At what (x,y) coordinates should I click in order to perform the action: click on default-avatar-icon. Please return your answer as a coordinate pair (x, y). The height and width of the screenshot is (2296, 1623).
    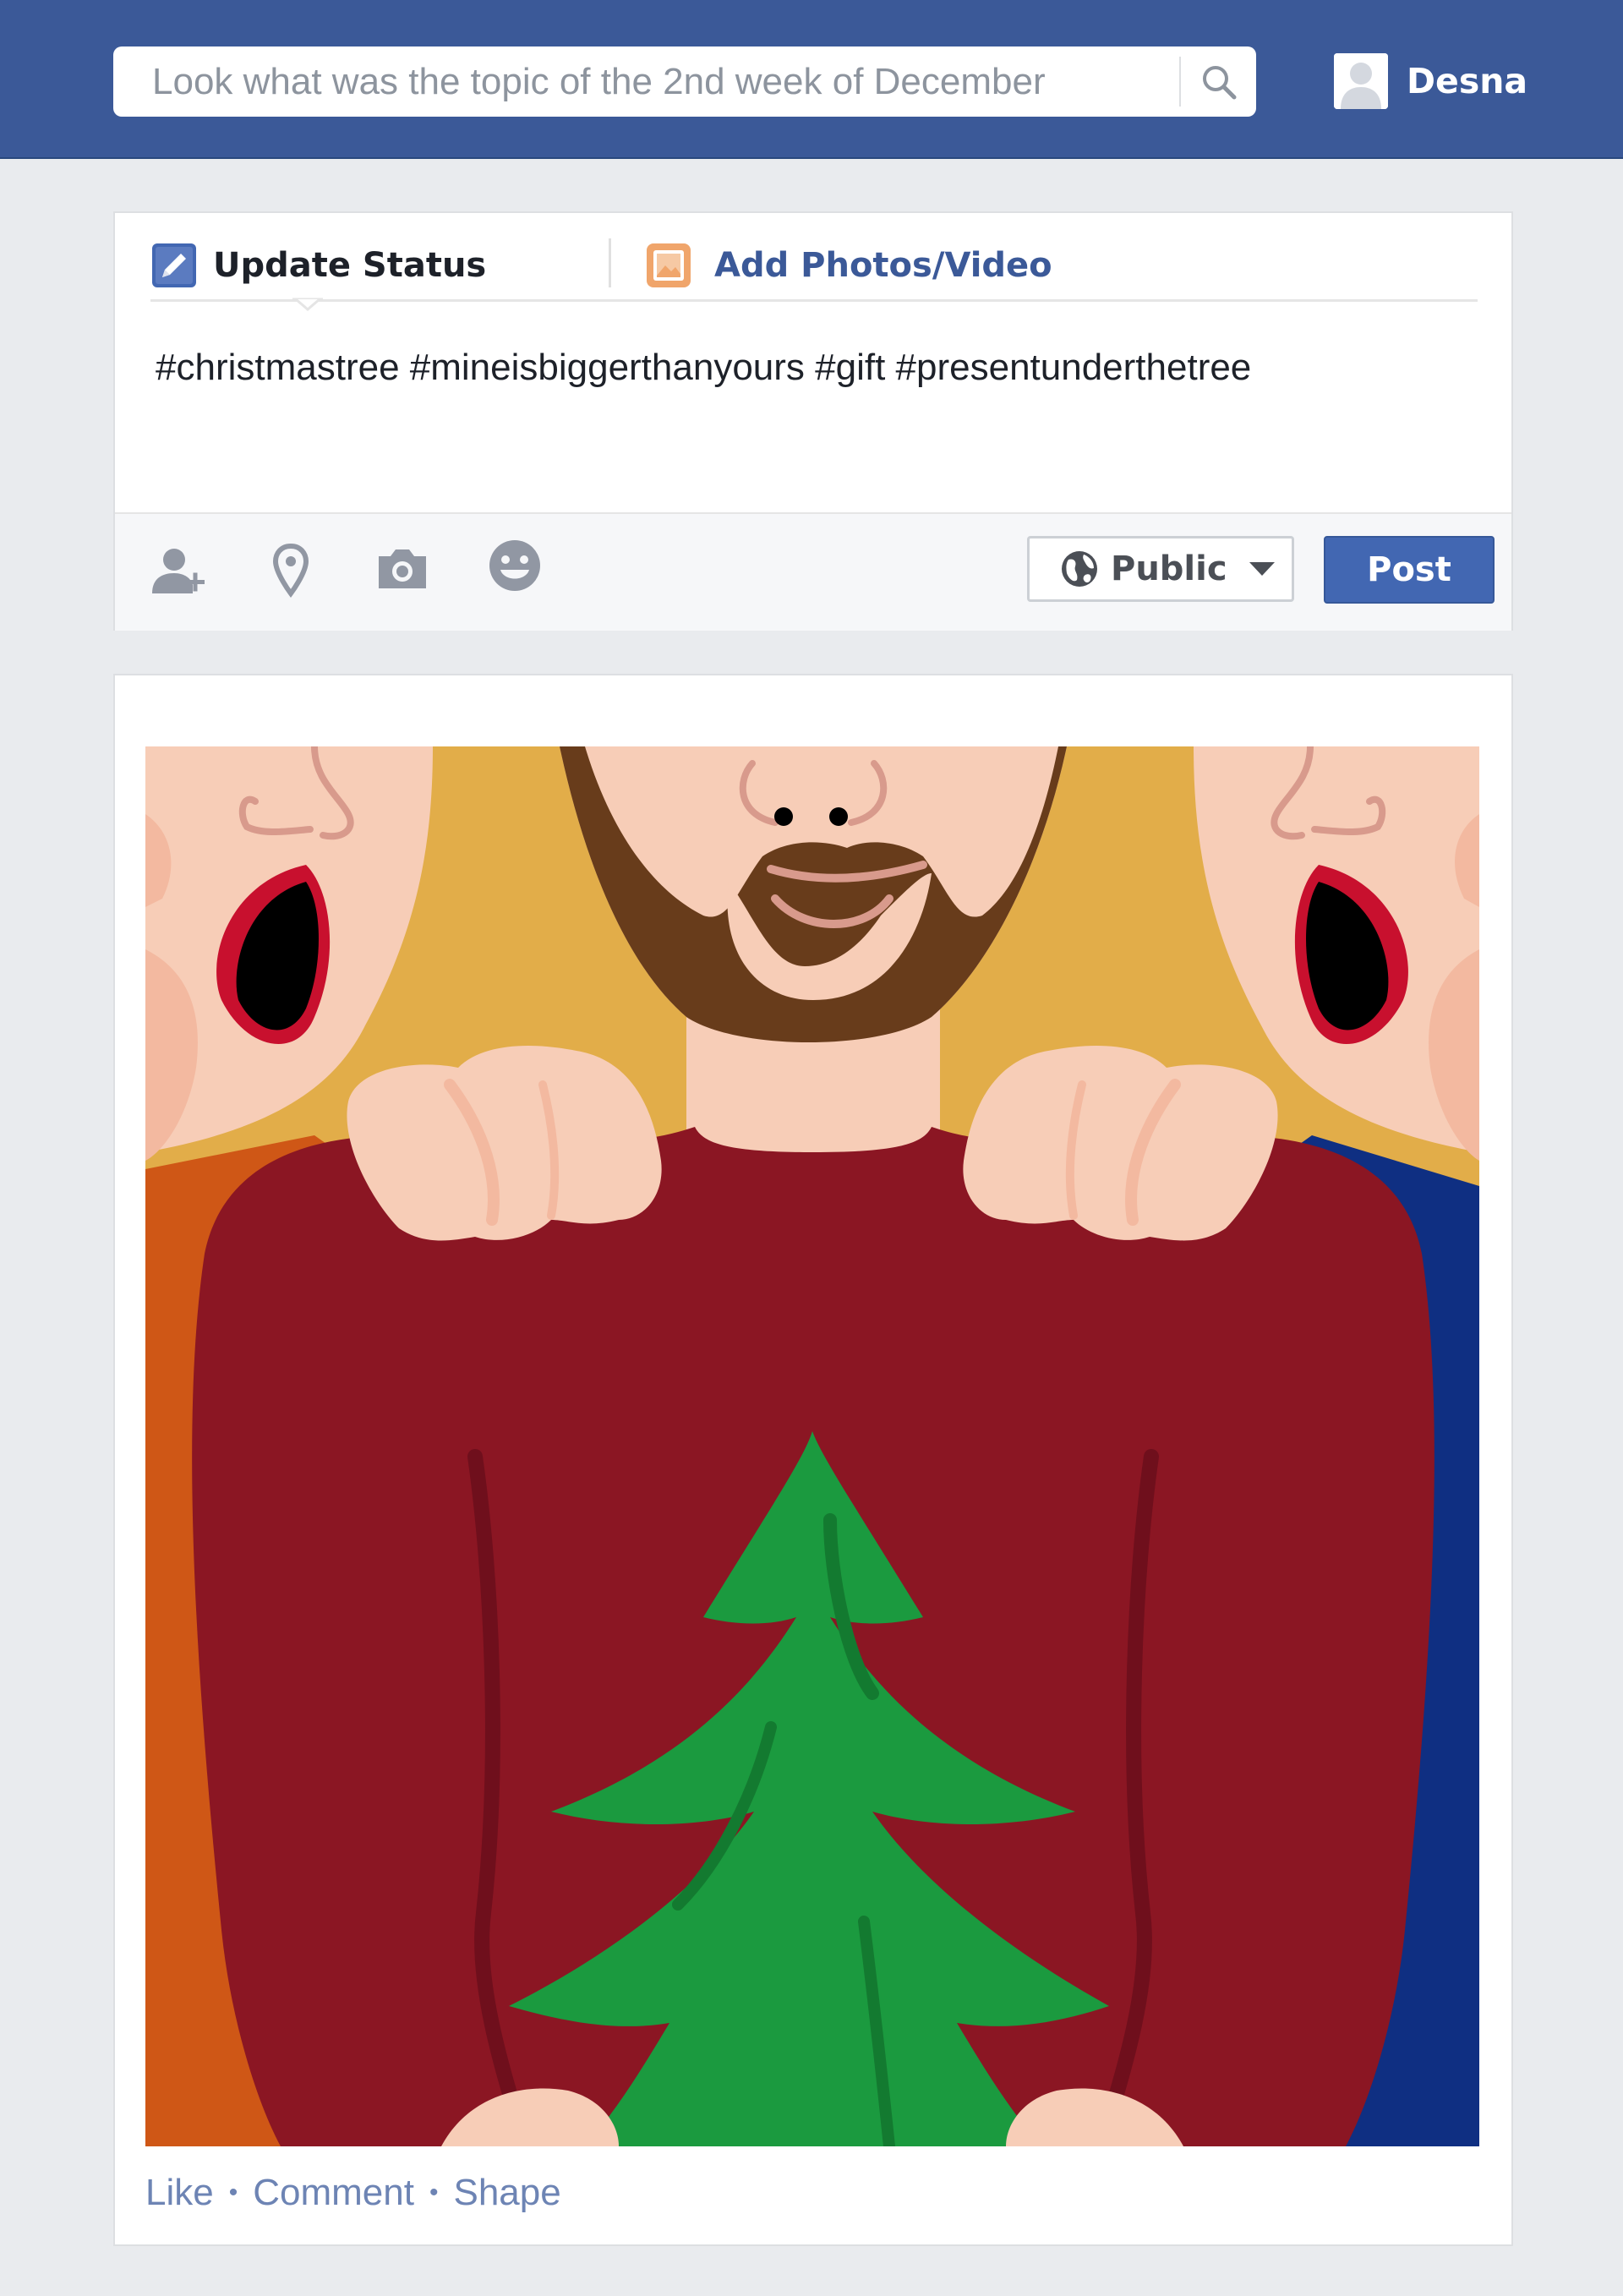
    Looking at the image, I should click on (1361, 81).